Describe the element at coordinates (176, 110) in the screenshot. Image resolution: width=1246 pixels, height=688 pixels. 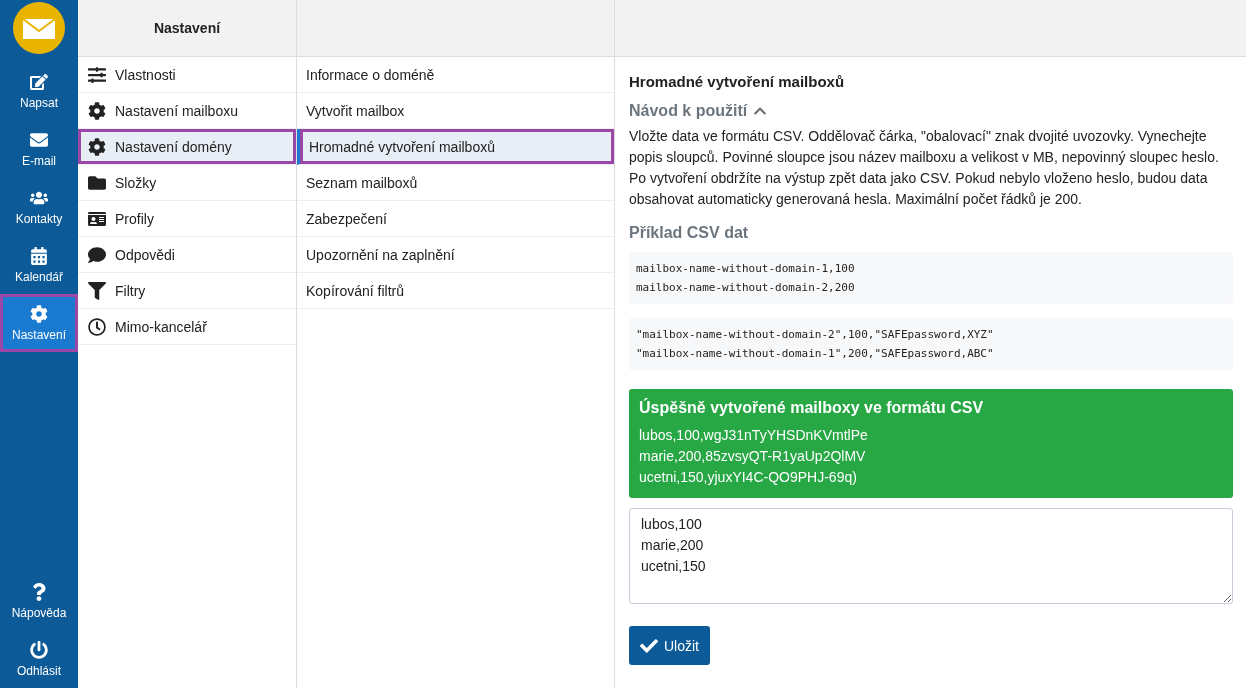
I see `menu-label: Nastavení mailboxu` at that location.